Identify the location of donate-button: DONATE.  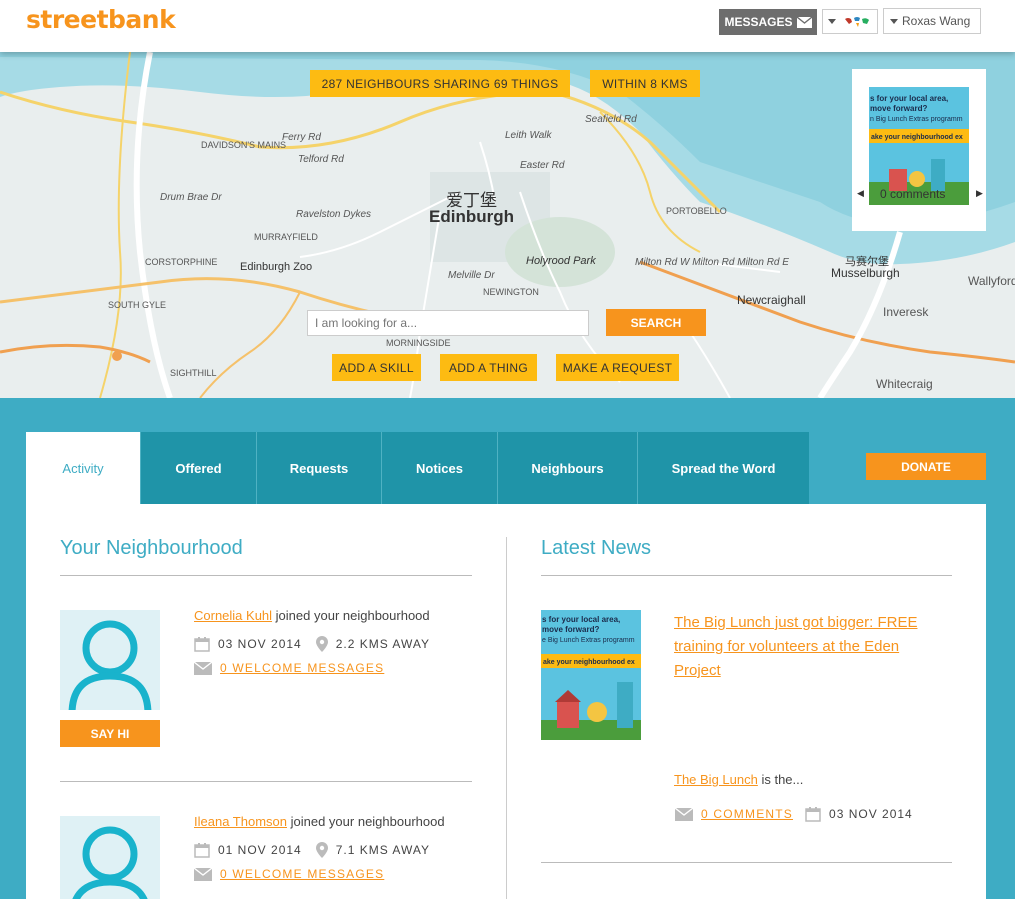
(926, 466).